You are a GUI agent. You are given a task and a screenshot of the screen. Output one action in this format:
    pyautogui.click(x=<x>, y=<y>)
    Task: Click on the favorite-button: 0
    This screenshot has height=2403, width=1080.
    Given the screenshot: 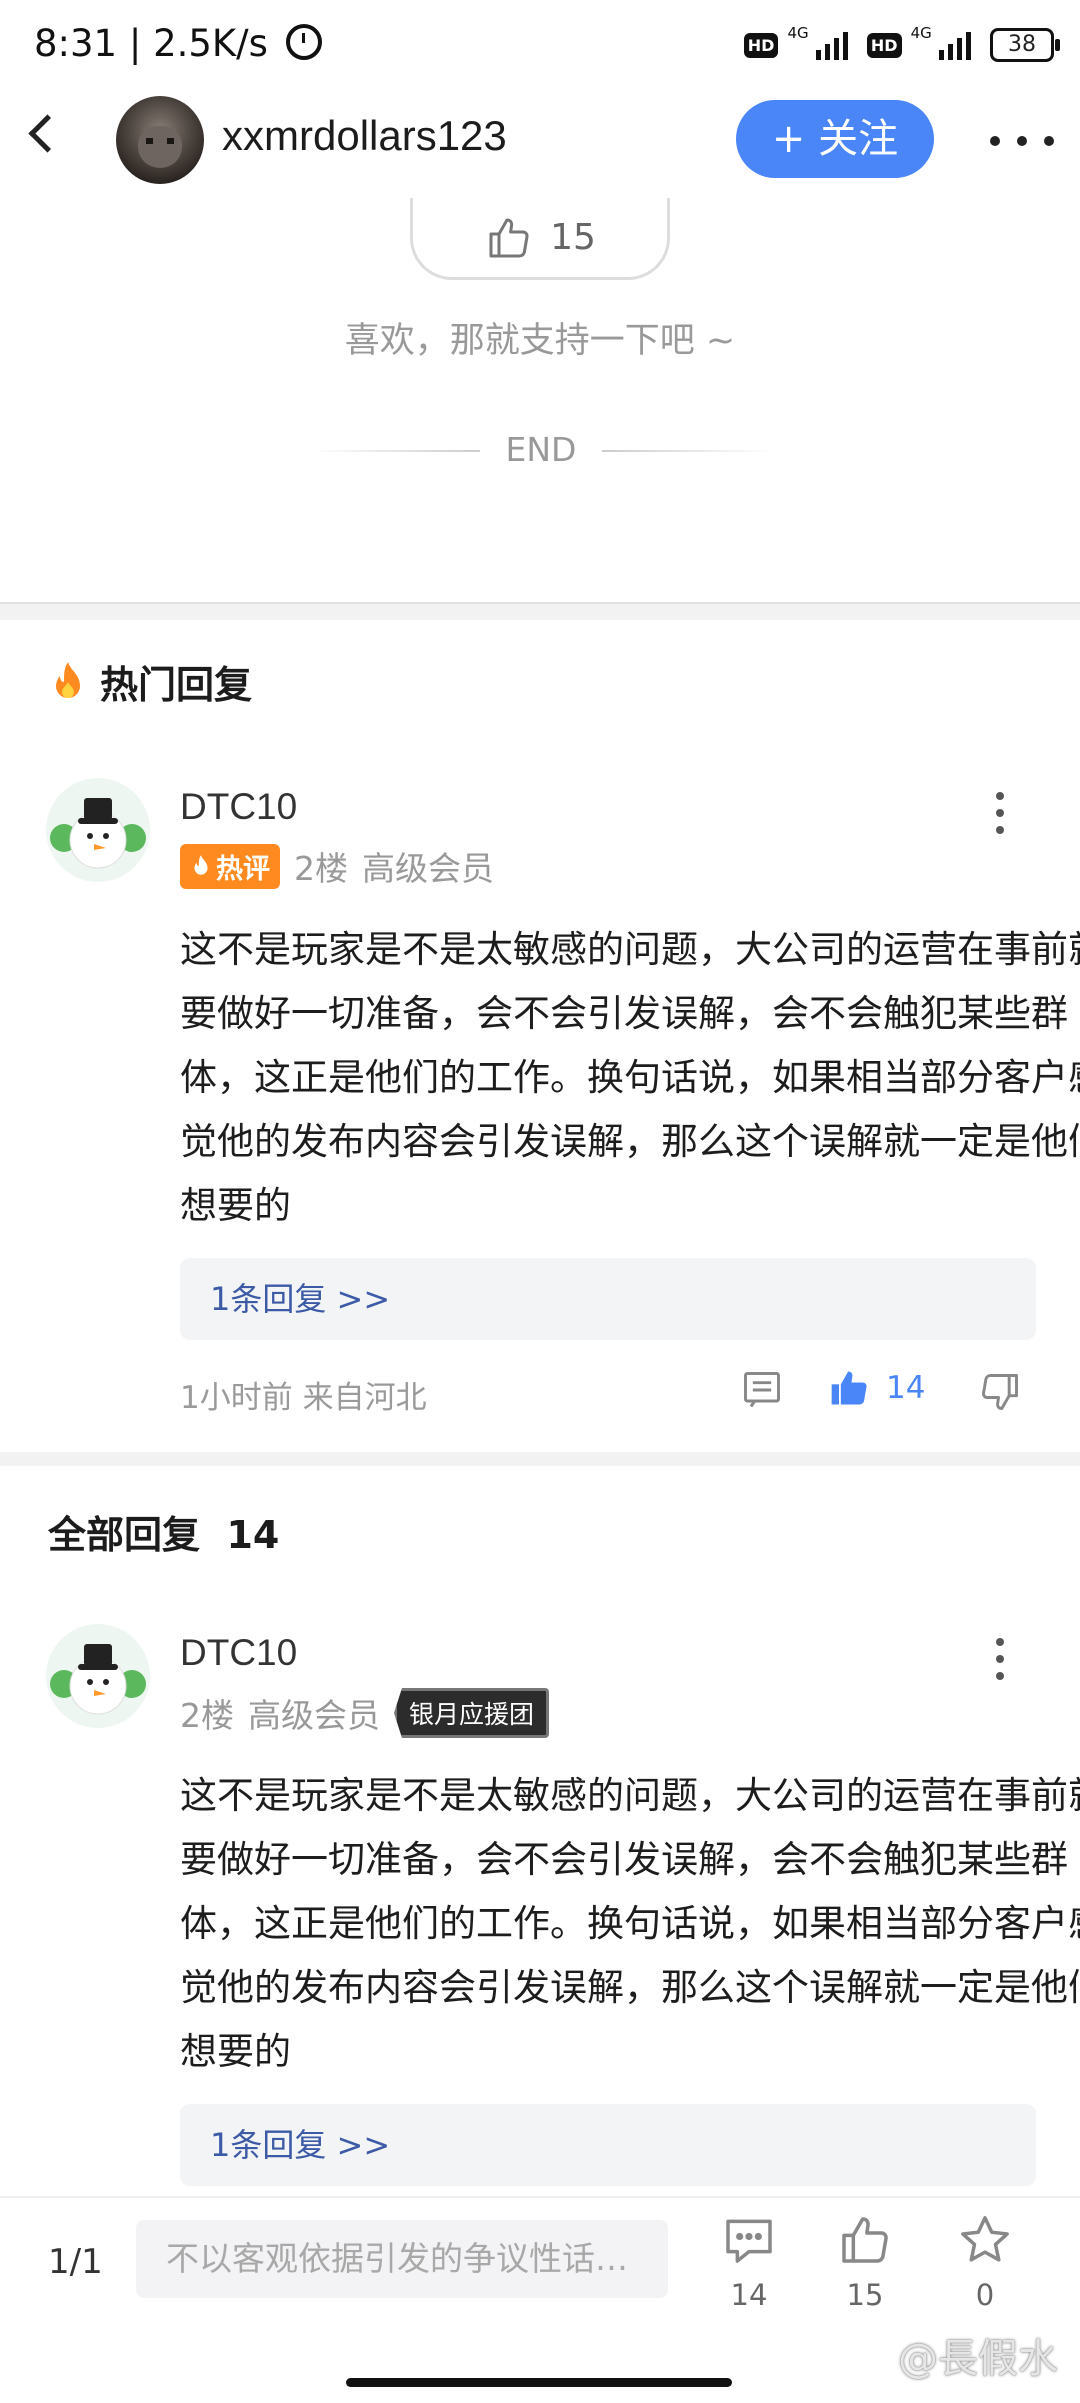 What is the action you would take?
    pyautogui.click(x=985, y=2262)
    